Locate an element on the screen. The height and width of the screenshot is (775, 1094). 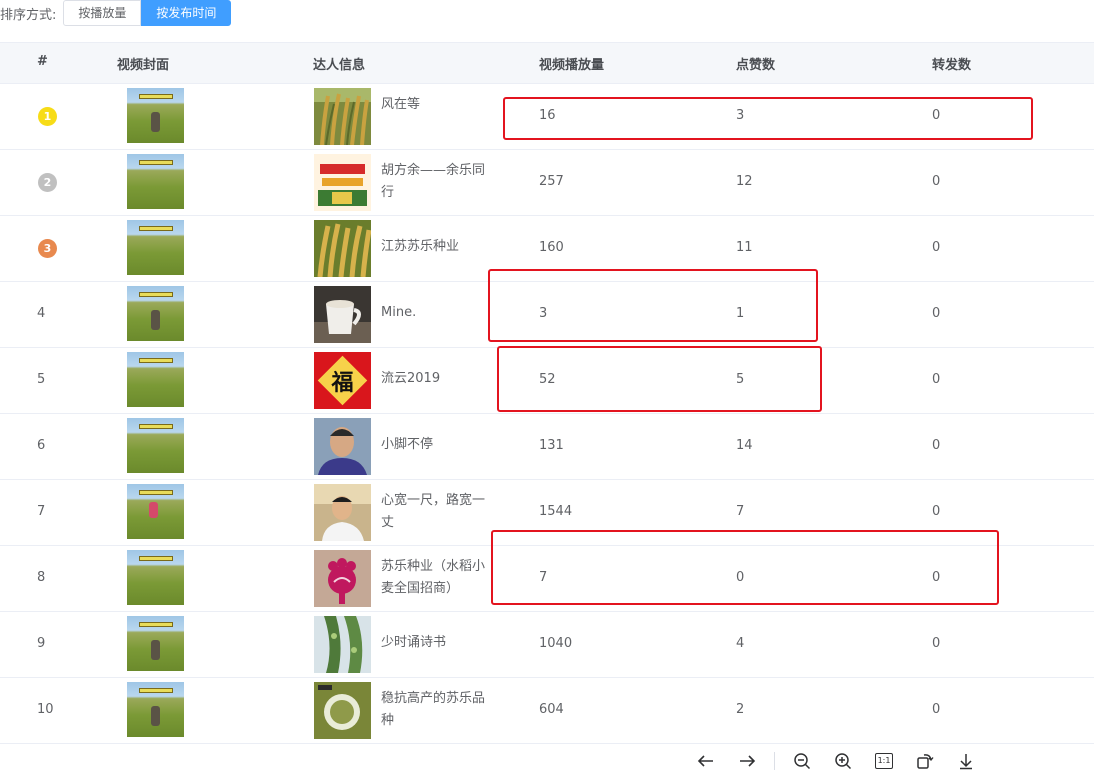
play-count: 1544 is located at coordinates (556, 511).